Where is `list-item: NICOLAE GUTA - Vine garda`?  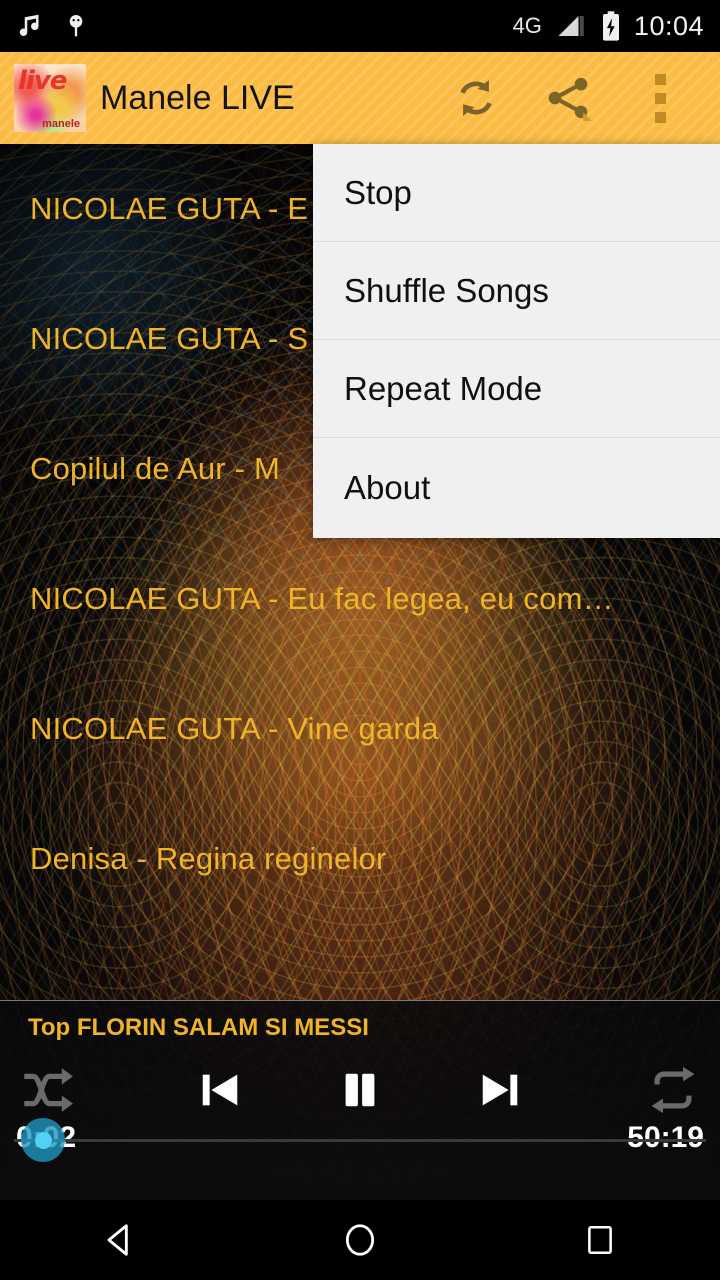 list-item: NICOLAE GUTA - Vine garda is located at coordinates (360, 729).